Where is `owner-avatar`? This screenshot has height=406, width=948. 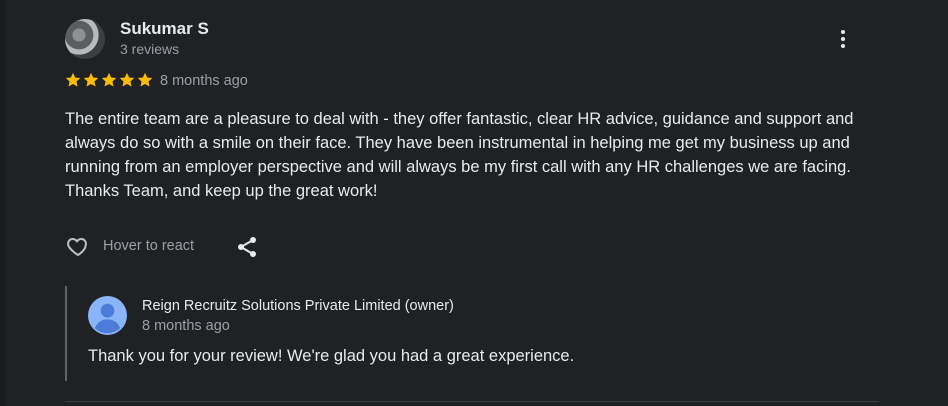
owner-avatar is located at coordinates (107, 315).